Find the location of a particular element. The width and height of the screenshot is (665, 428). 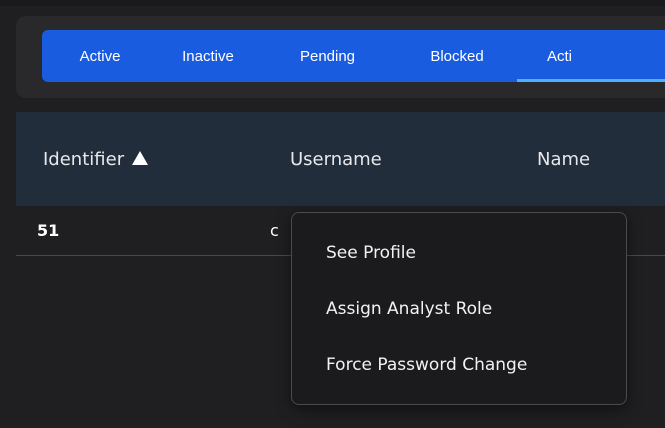

column-header-label: Username is located at coordinates (336, 159).